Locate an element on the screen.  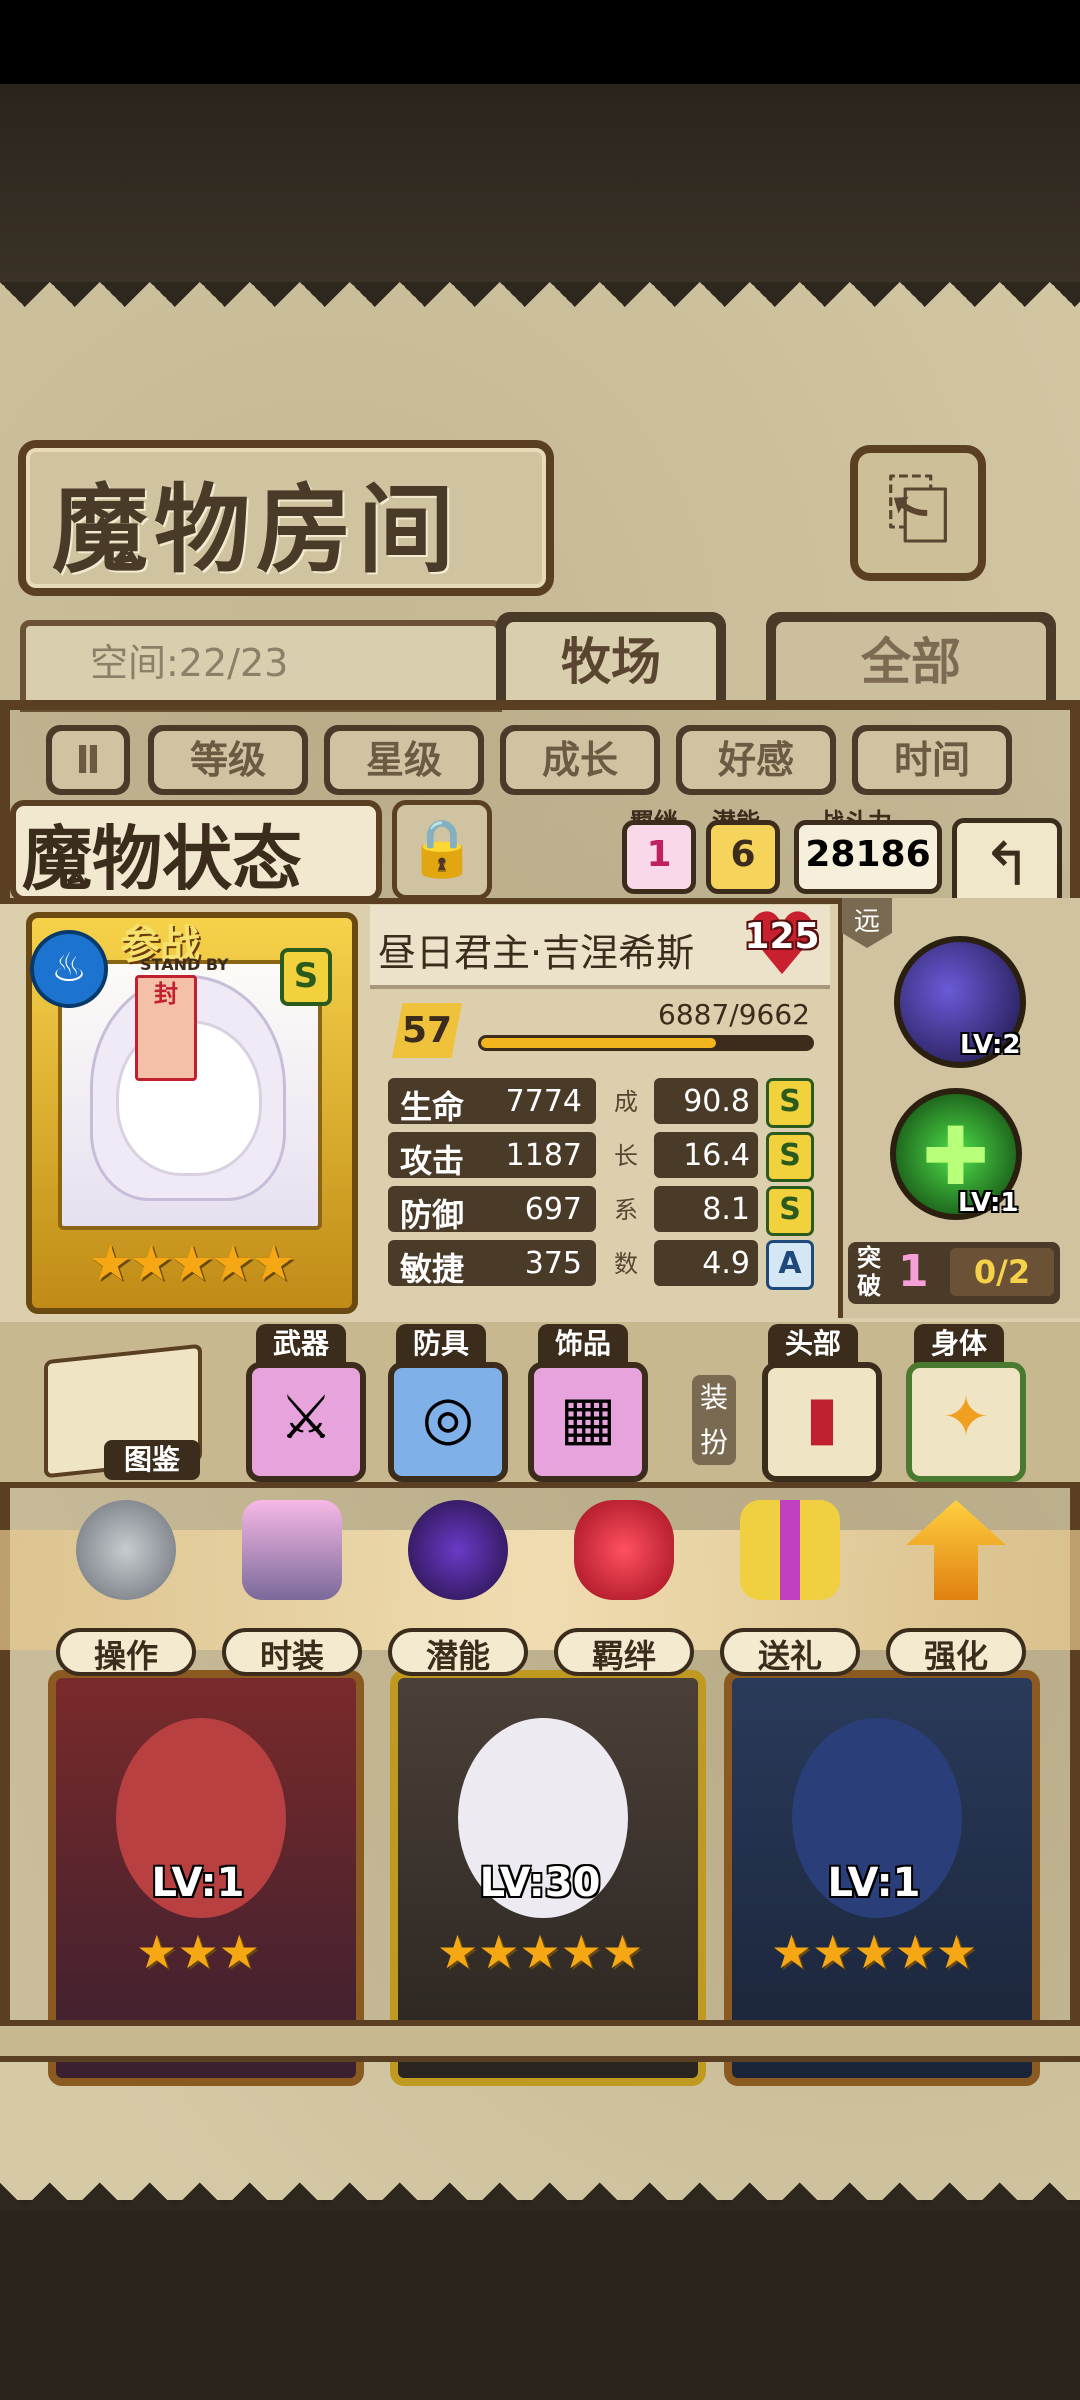
monster-stars: ★★★ is located at coordinates (198, 1952).